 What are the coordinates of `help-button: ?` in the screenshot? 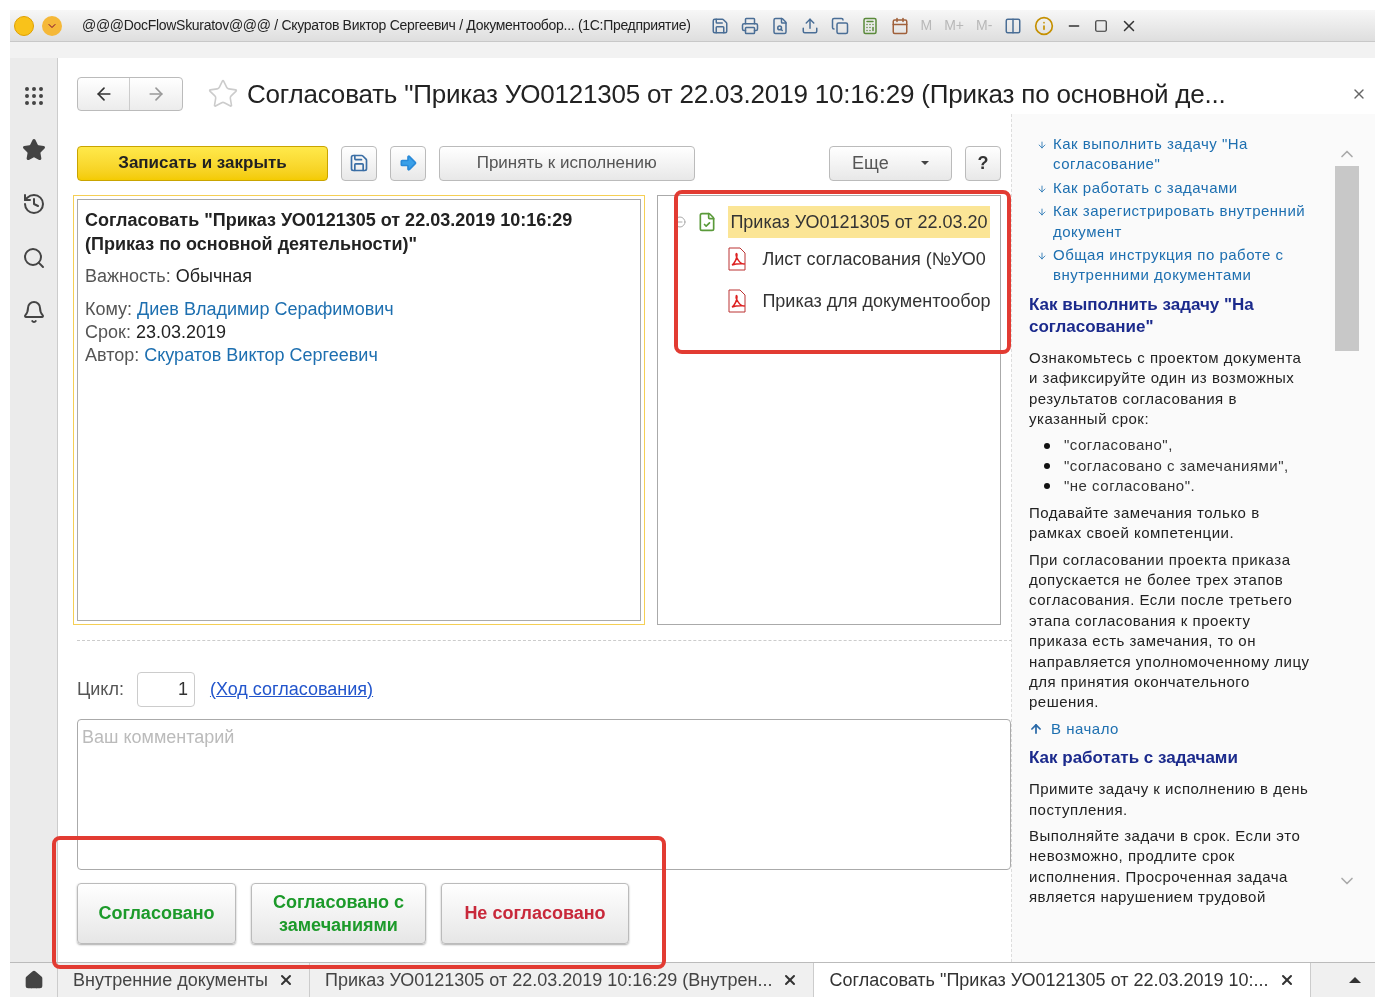 It's located at (983, 163).